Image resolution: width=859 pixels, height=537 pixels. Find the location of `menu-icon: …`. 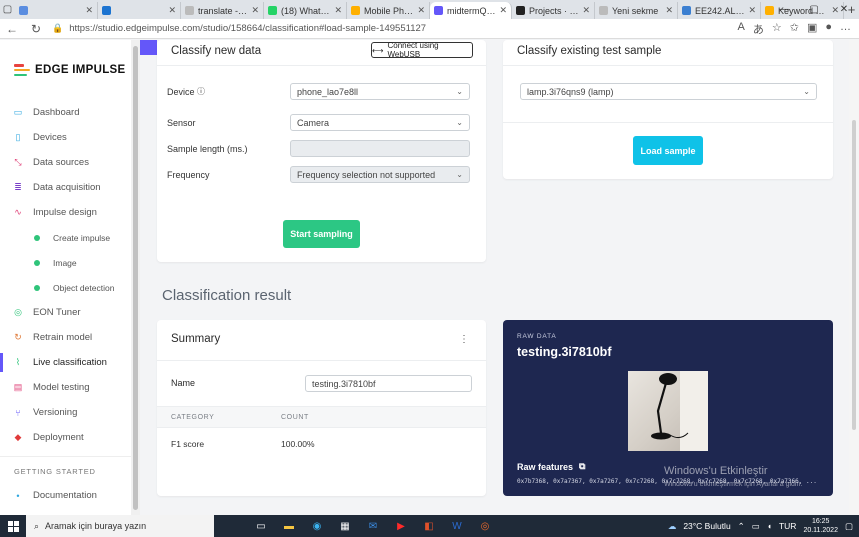

menu-icon: … is located at coordinates (845, 29).